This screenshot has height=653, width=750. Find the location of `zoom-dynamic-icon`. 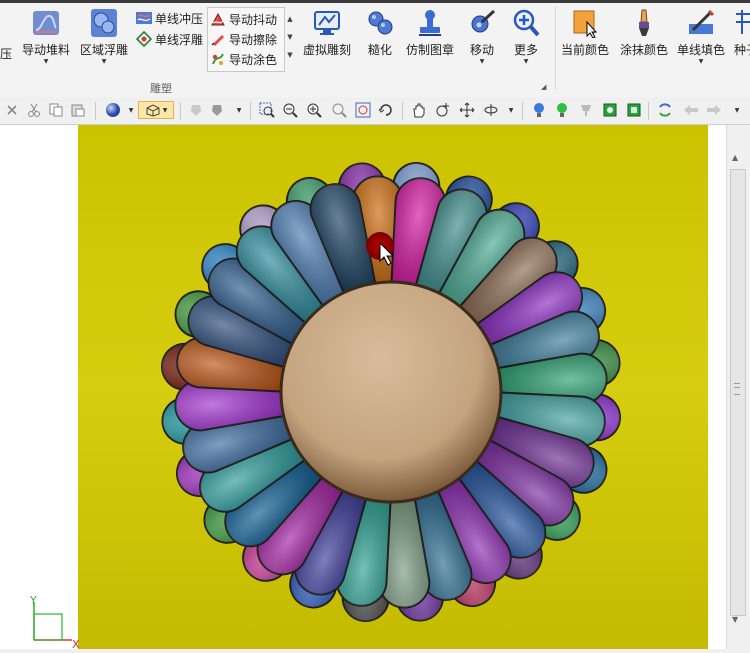

zoom-dynamic-icon is located at coordinates (443, 110).